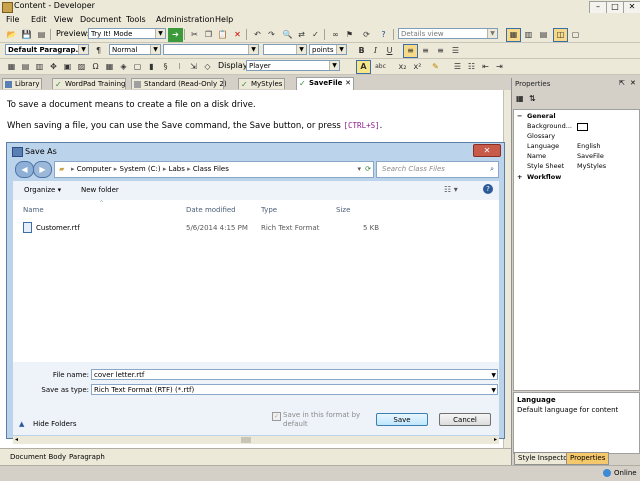  I want to click on dialog-horizontal-scrollbar: ◂ ▸, so click(256, 440).